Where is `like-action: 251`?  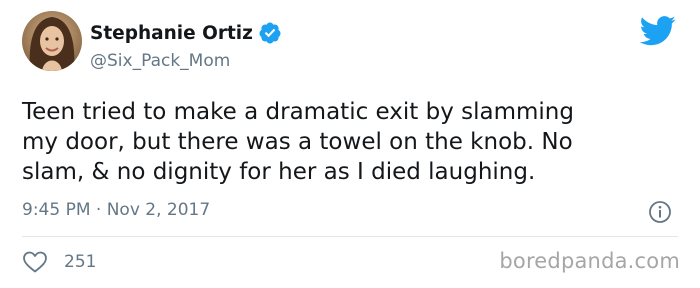
like-action: 251 is located at coordinates (59, 262).